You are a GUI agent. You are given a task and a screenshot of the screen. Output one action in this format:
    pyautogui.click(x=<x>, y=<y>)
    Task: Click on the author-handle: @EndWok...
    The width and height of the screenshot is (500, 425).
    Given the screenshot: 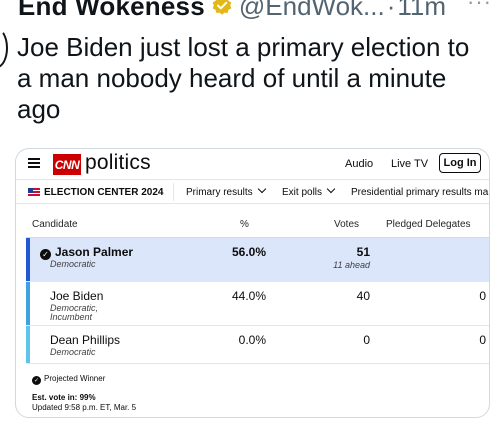 What is the action you would take?
    pyautogui.click(x=312, y=11)
    